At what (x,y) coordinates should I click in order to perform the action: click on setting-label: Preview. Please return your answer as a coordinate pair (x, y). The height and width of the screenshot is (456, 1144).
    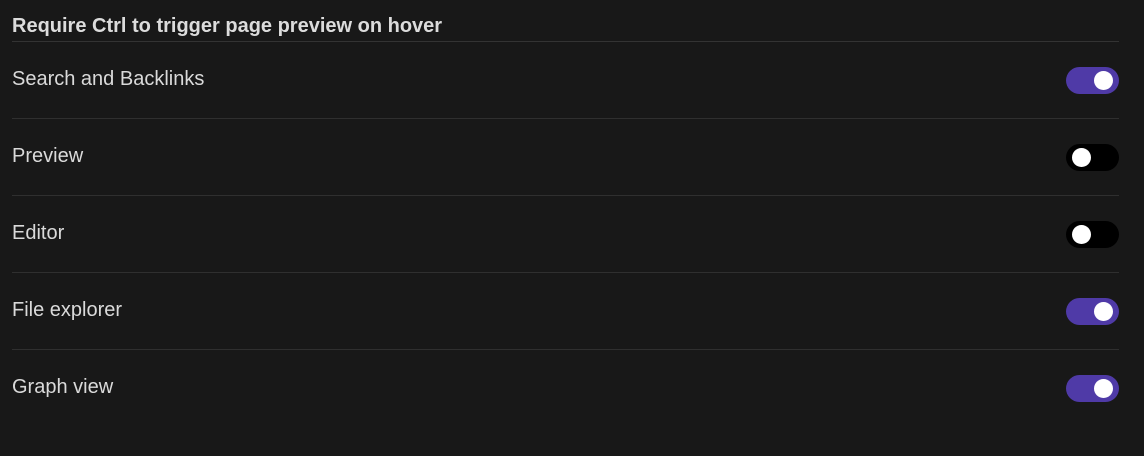
    Looking at the image, I should click on (48, 156).